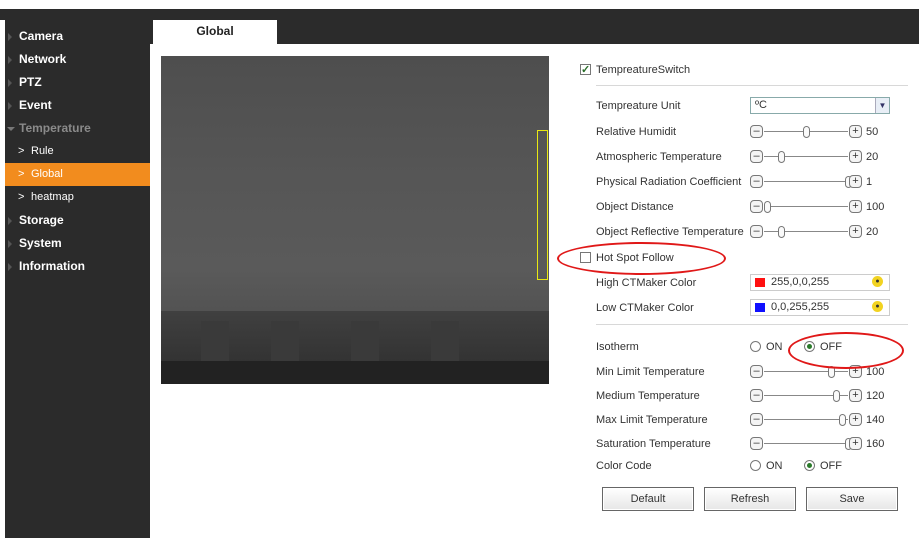 This screenshot has width=919, height=538. What do you see at coordinates (645, 308) in the screenshot?
I see `low-color-label: Low CTMaker Color` at bounding box center [645, 308].